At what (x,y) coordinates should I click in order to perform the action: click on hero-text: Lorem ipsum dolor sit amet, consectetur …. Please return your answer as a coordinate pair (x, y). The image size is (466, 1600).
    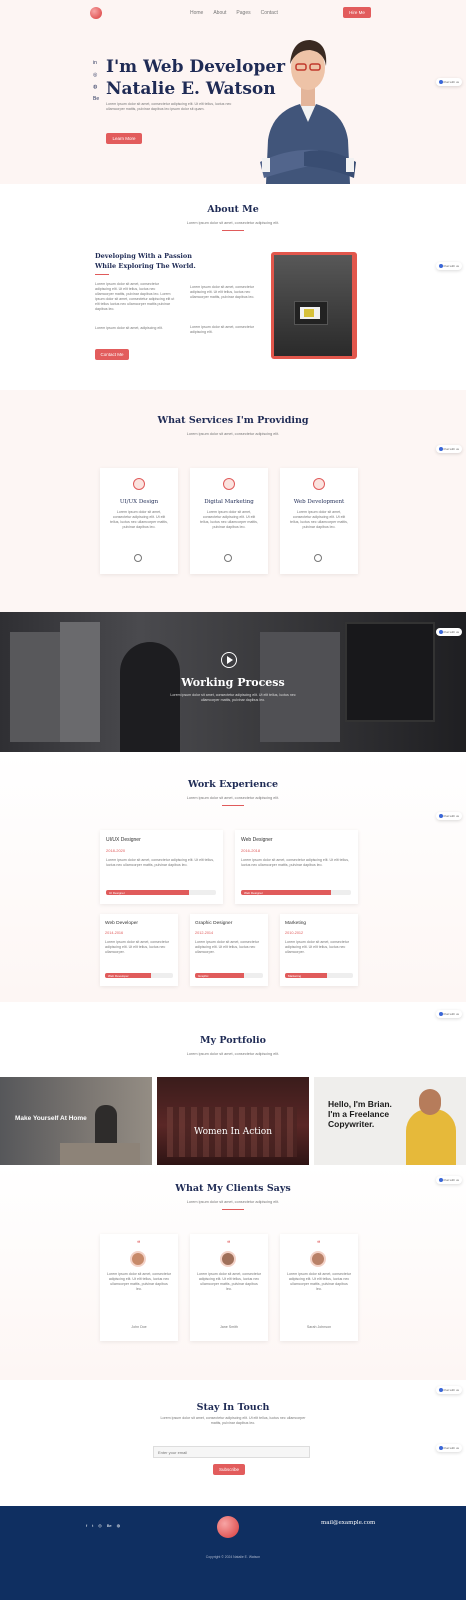
    Looking at the image, I should click on (169, 106).